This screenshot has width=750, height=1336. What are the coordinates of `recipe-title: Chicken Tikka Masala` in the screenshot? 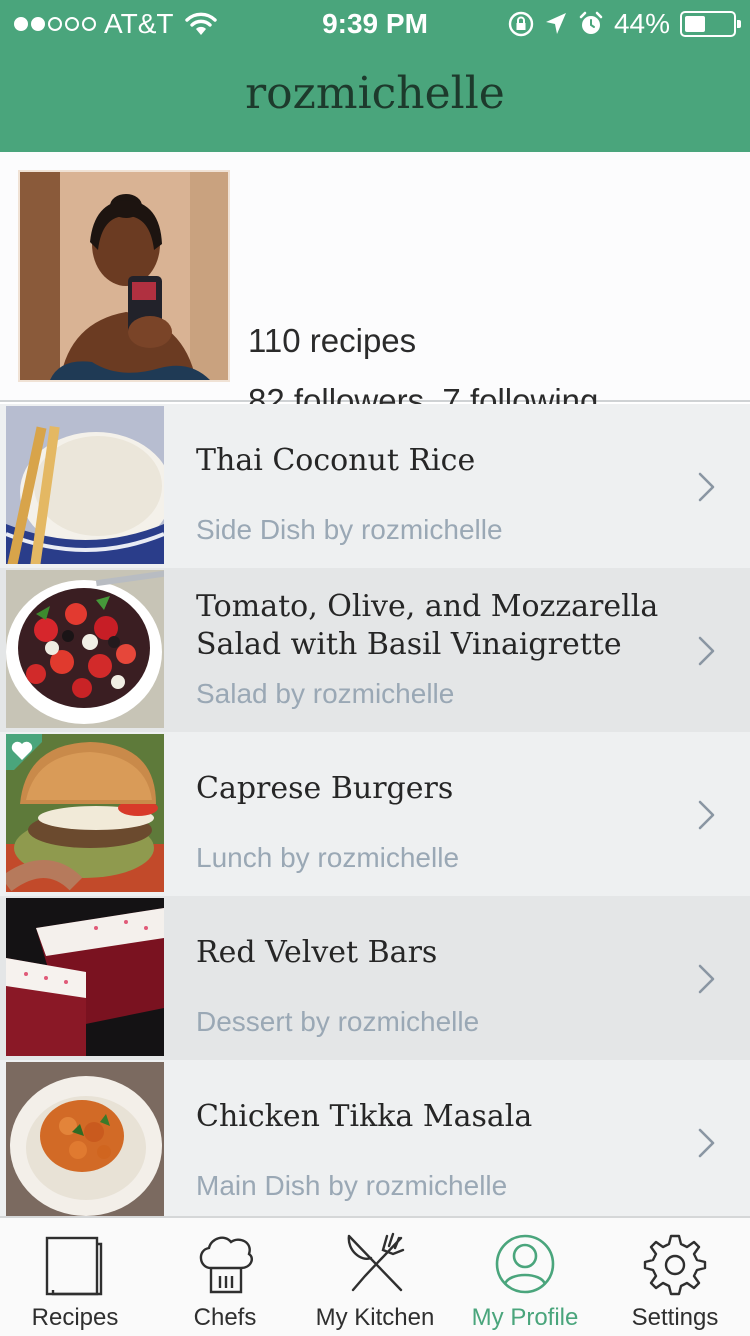 It's located at (364, 1116).